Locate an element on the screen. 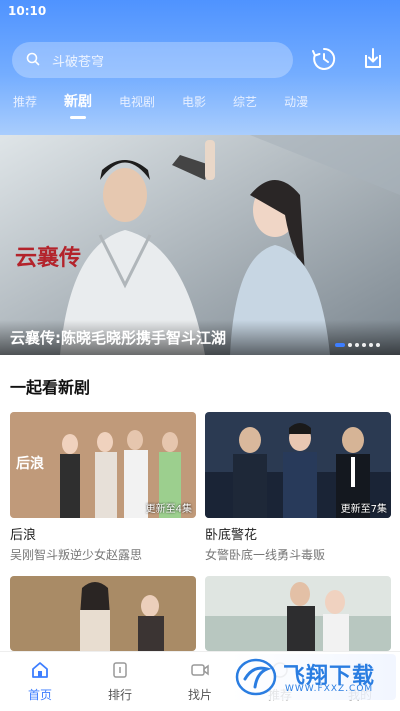 This screenshot has width=400, height=711. status-time: 10:10 is located at coordinates (27, 11).